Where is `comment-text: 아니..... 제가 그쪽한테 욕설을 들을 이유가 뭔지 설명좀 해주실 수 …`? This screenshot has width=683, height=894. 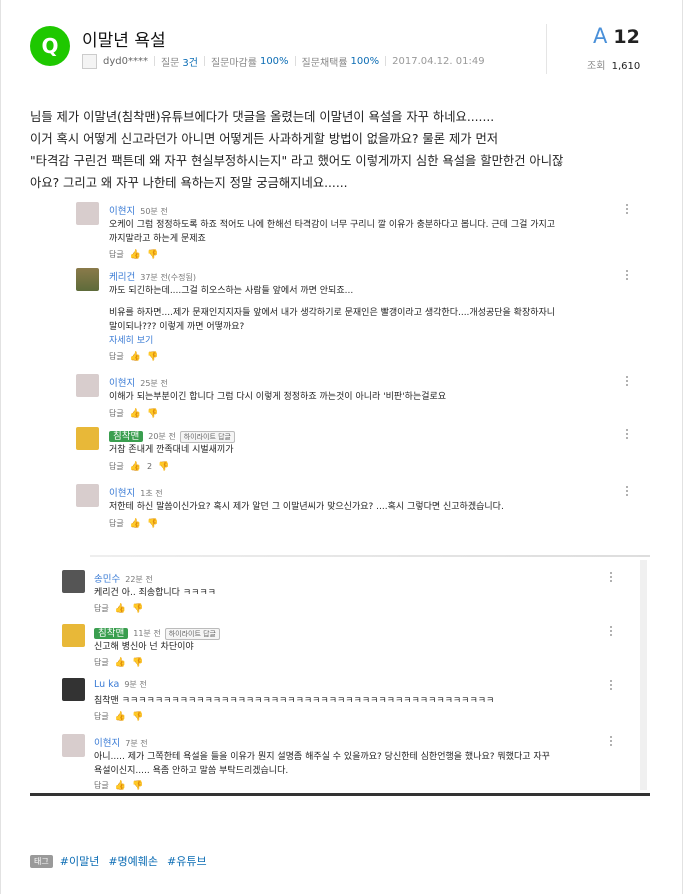
comment-text: 아니..... 제가 그쪽한테 욕설을 들을 이유가 뭔지 설명좀 해주실 수 … is located at coordinates (322, 764).